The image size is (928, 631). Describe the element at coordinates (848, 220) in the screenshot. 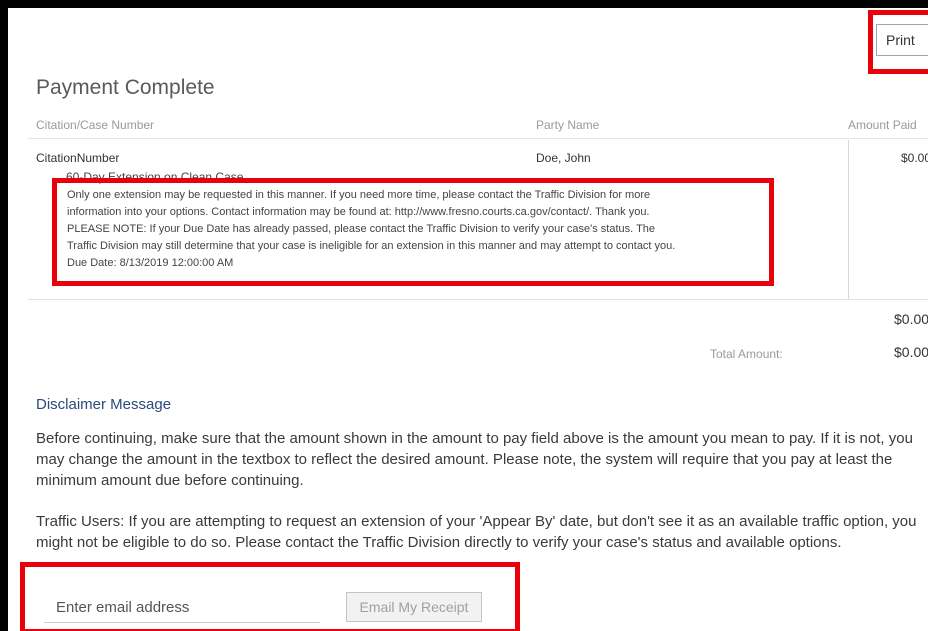

I see `amount-column-divider` at that location.